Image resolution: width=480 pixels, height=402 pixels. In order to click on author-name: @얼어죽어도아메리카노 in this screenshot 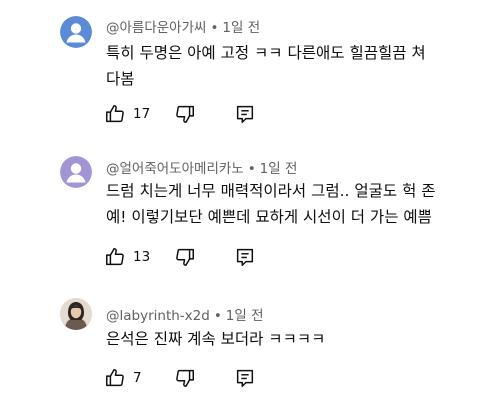, I will do `click(175, 169)`.